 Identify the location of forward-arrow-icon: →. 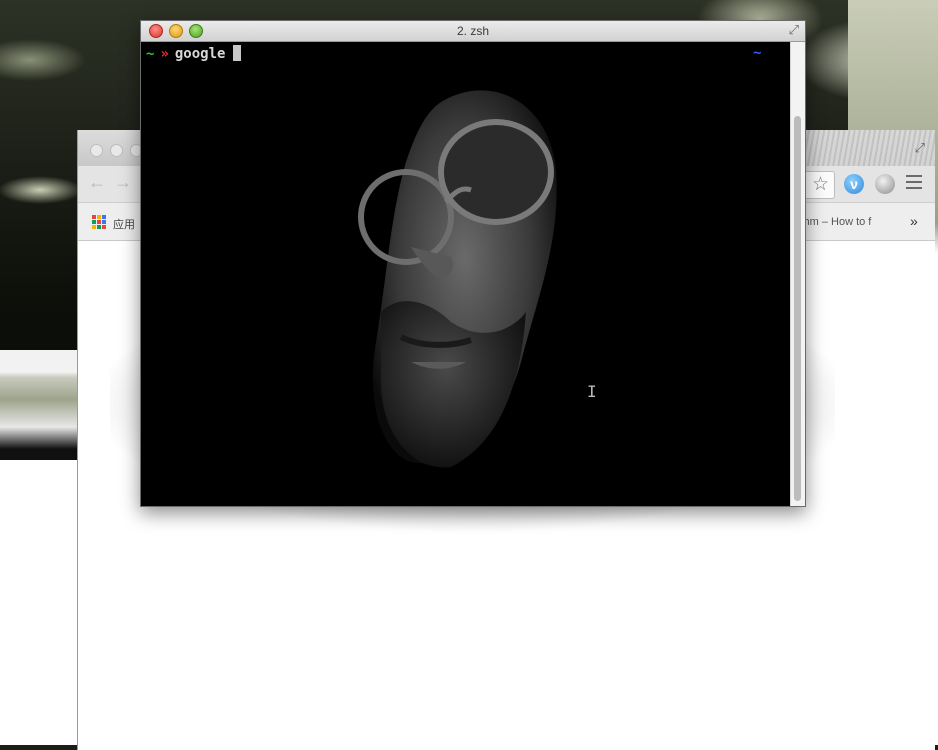
(123, 182).